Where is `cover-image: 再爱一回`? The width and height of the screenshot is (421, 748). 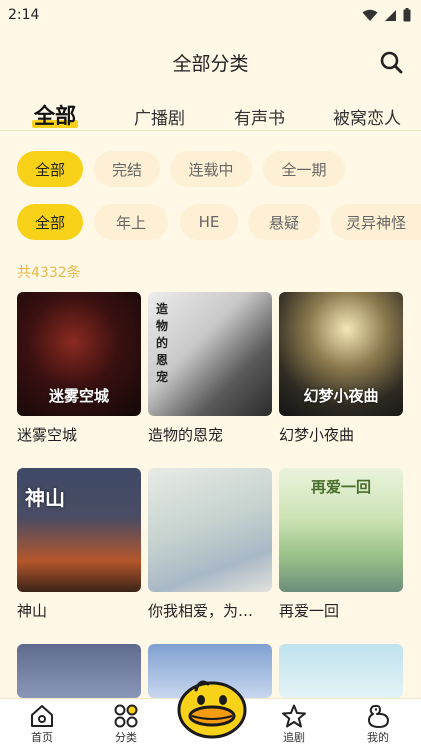 cover-image: 再爱一回 is located at coordinates (341, 530).